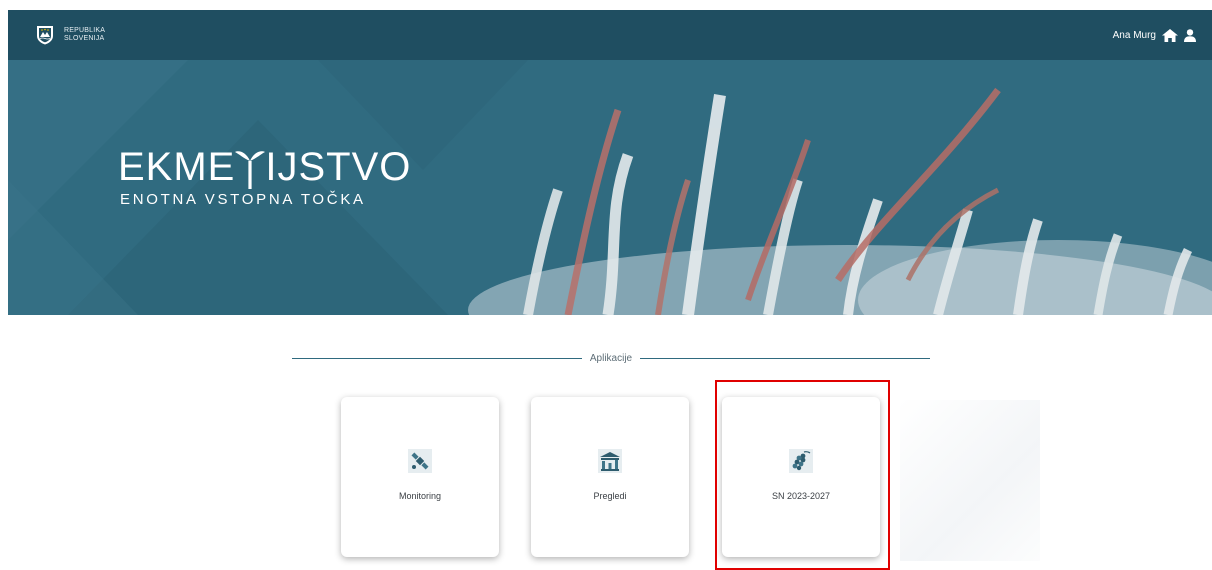 The height and width of the screenshot is (570, 1212). I want to click on brand-line-2: SLOVENIJA, so click(84, 38).